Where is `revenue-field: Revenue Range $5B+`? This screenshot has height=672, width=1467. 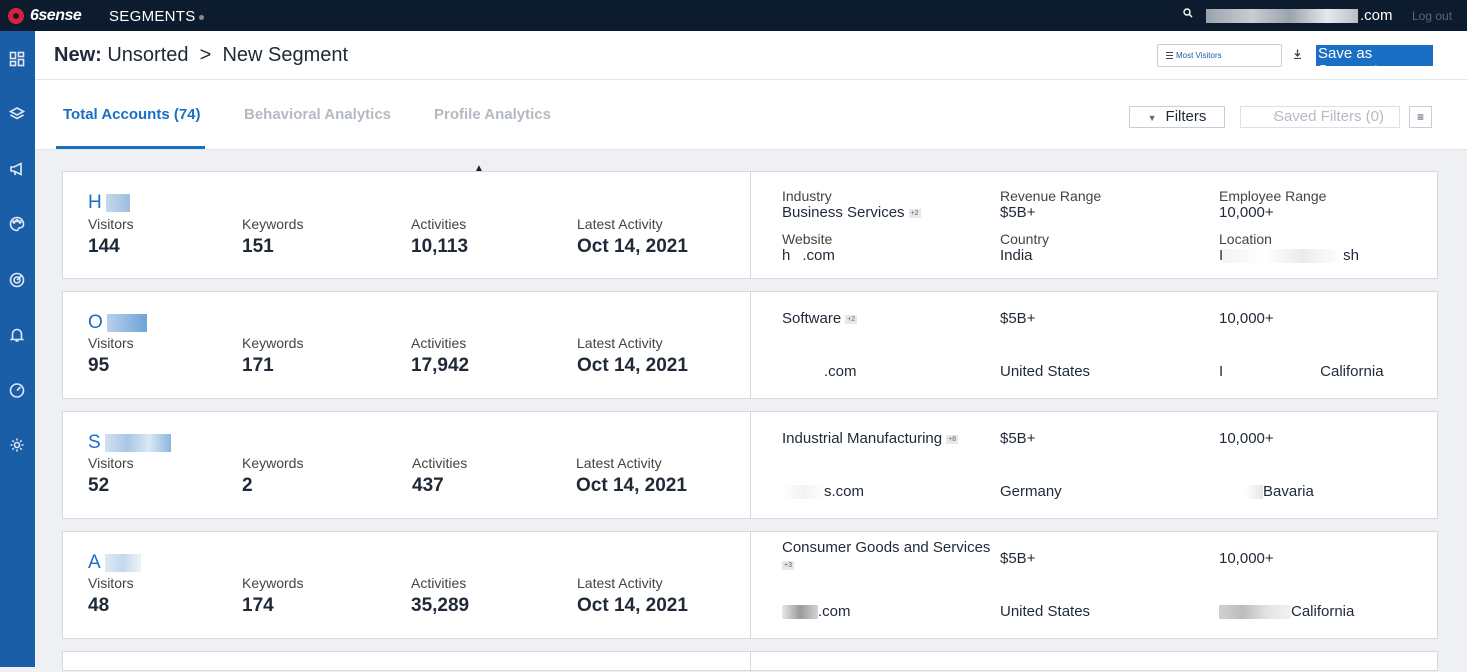
revenue-field: Revenue Range $5B+ is located at coordinates (1051, 204).